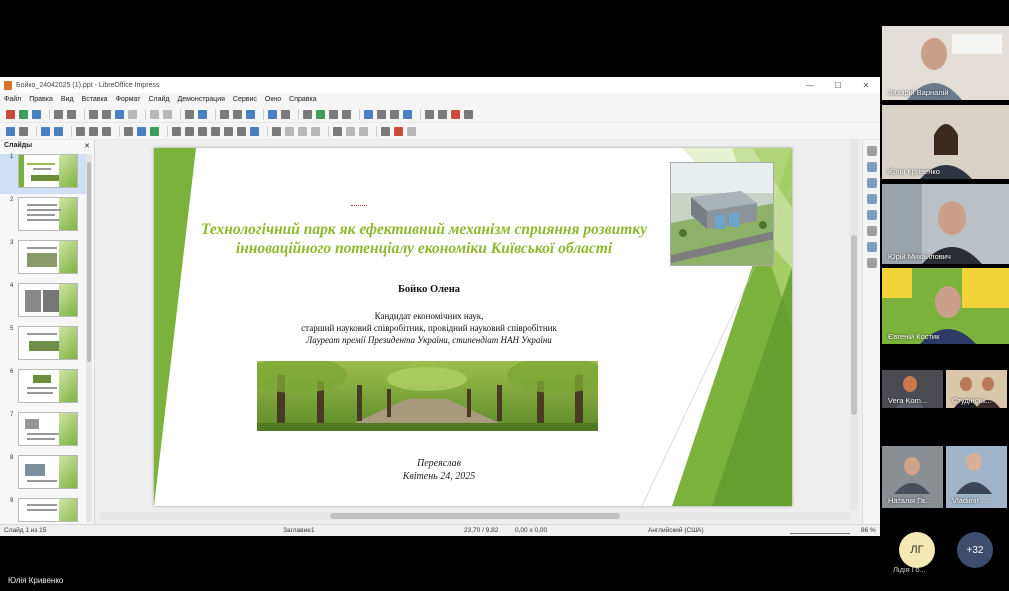 Image resolution: width=1009 pixels, height=591 pixels. I want to click on table-icon, so click(307, 114).